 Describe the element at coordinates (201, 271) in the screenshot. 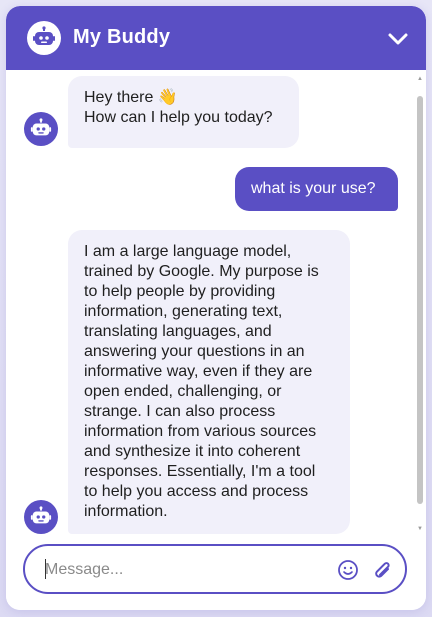

I see `message-line: trained by Google. My purpose is` at that location.